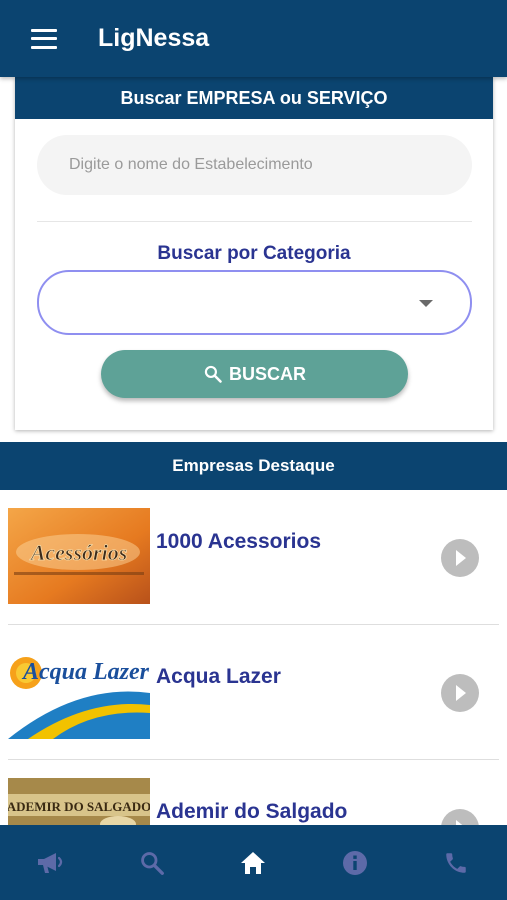  Describe the element at coordinates (85, 672) in the screenshot. I see `svg-text: Acqua Lazer` at that location.